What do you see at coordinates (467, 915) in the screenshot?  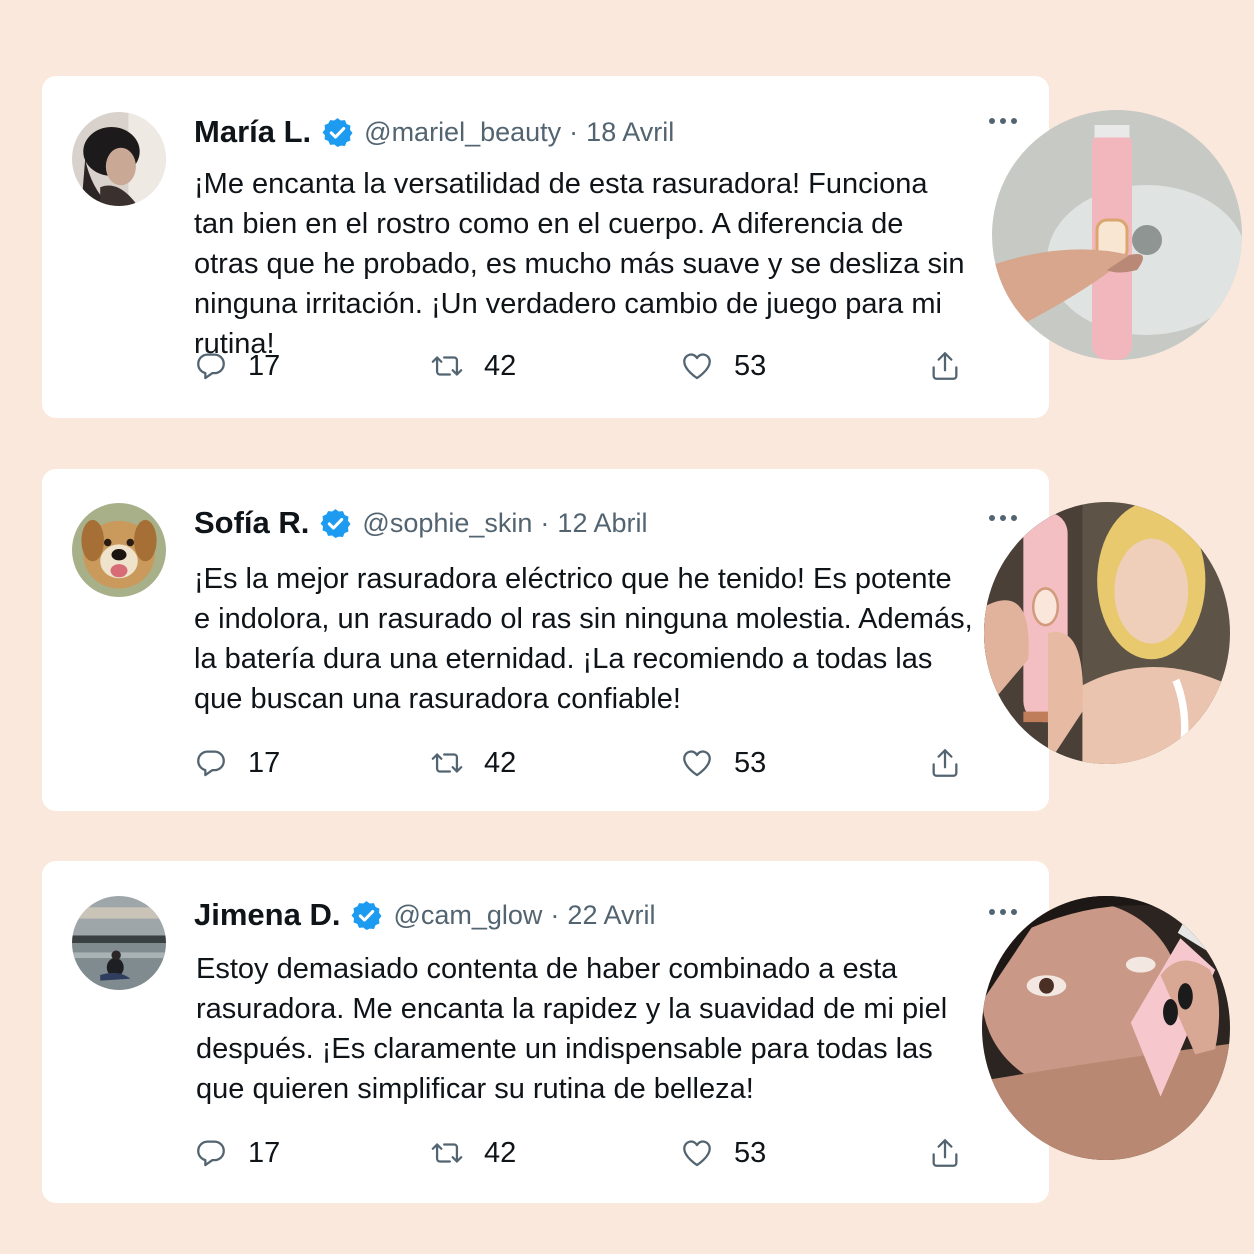 I see `author-handle: @cam_glow` at bounding box center [467, 915].